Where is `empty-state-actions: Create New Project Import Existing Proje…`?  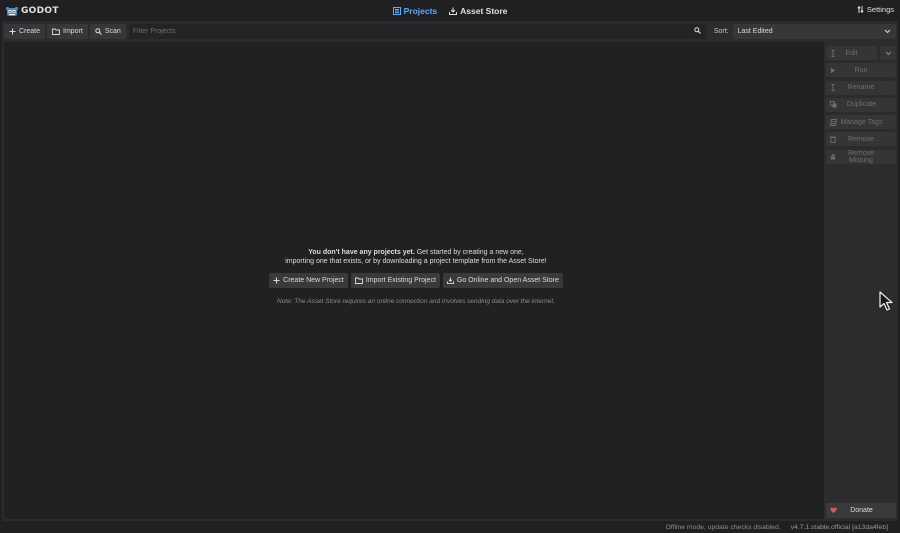
empty-state-actions: Create New Project Import Existing Proje… is located at coordinates (416, 280).